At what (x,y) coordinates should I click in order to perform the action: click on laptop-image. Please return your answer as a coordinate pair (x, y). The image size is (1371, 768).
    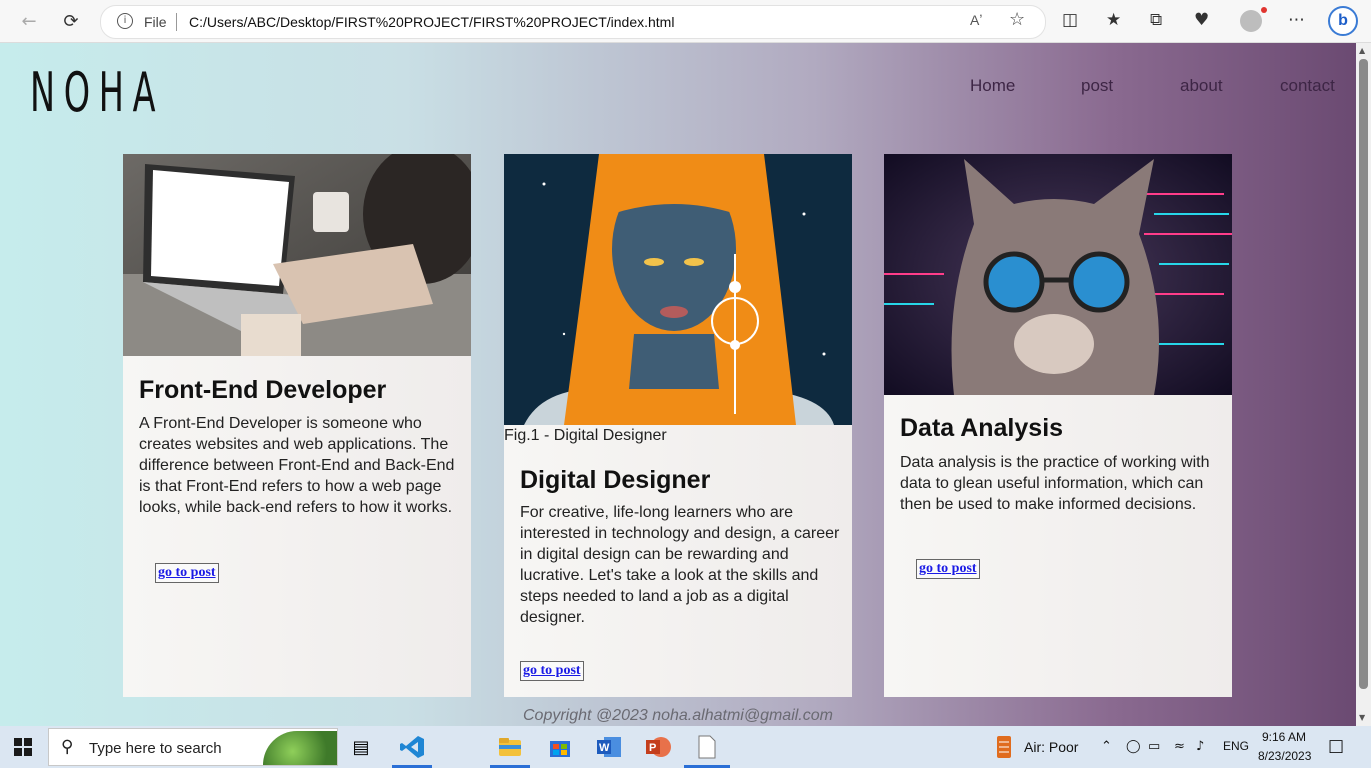
    Looking at the image, I should click on (297, 255).